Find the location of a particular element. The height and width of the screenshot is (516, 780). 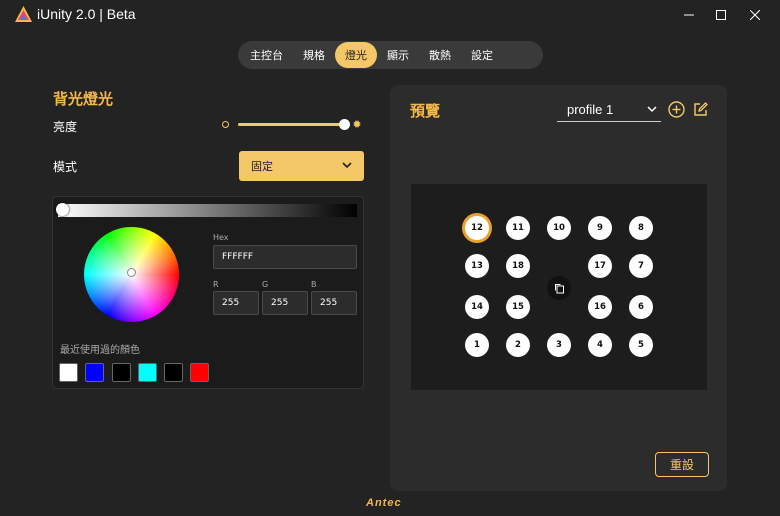

tab-label: 規格 is located at coordinates (314, 55).